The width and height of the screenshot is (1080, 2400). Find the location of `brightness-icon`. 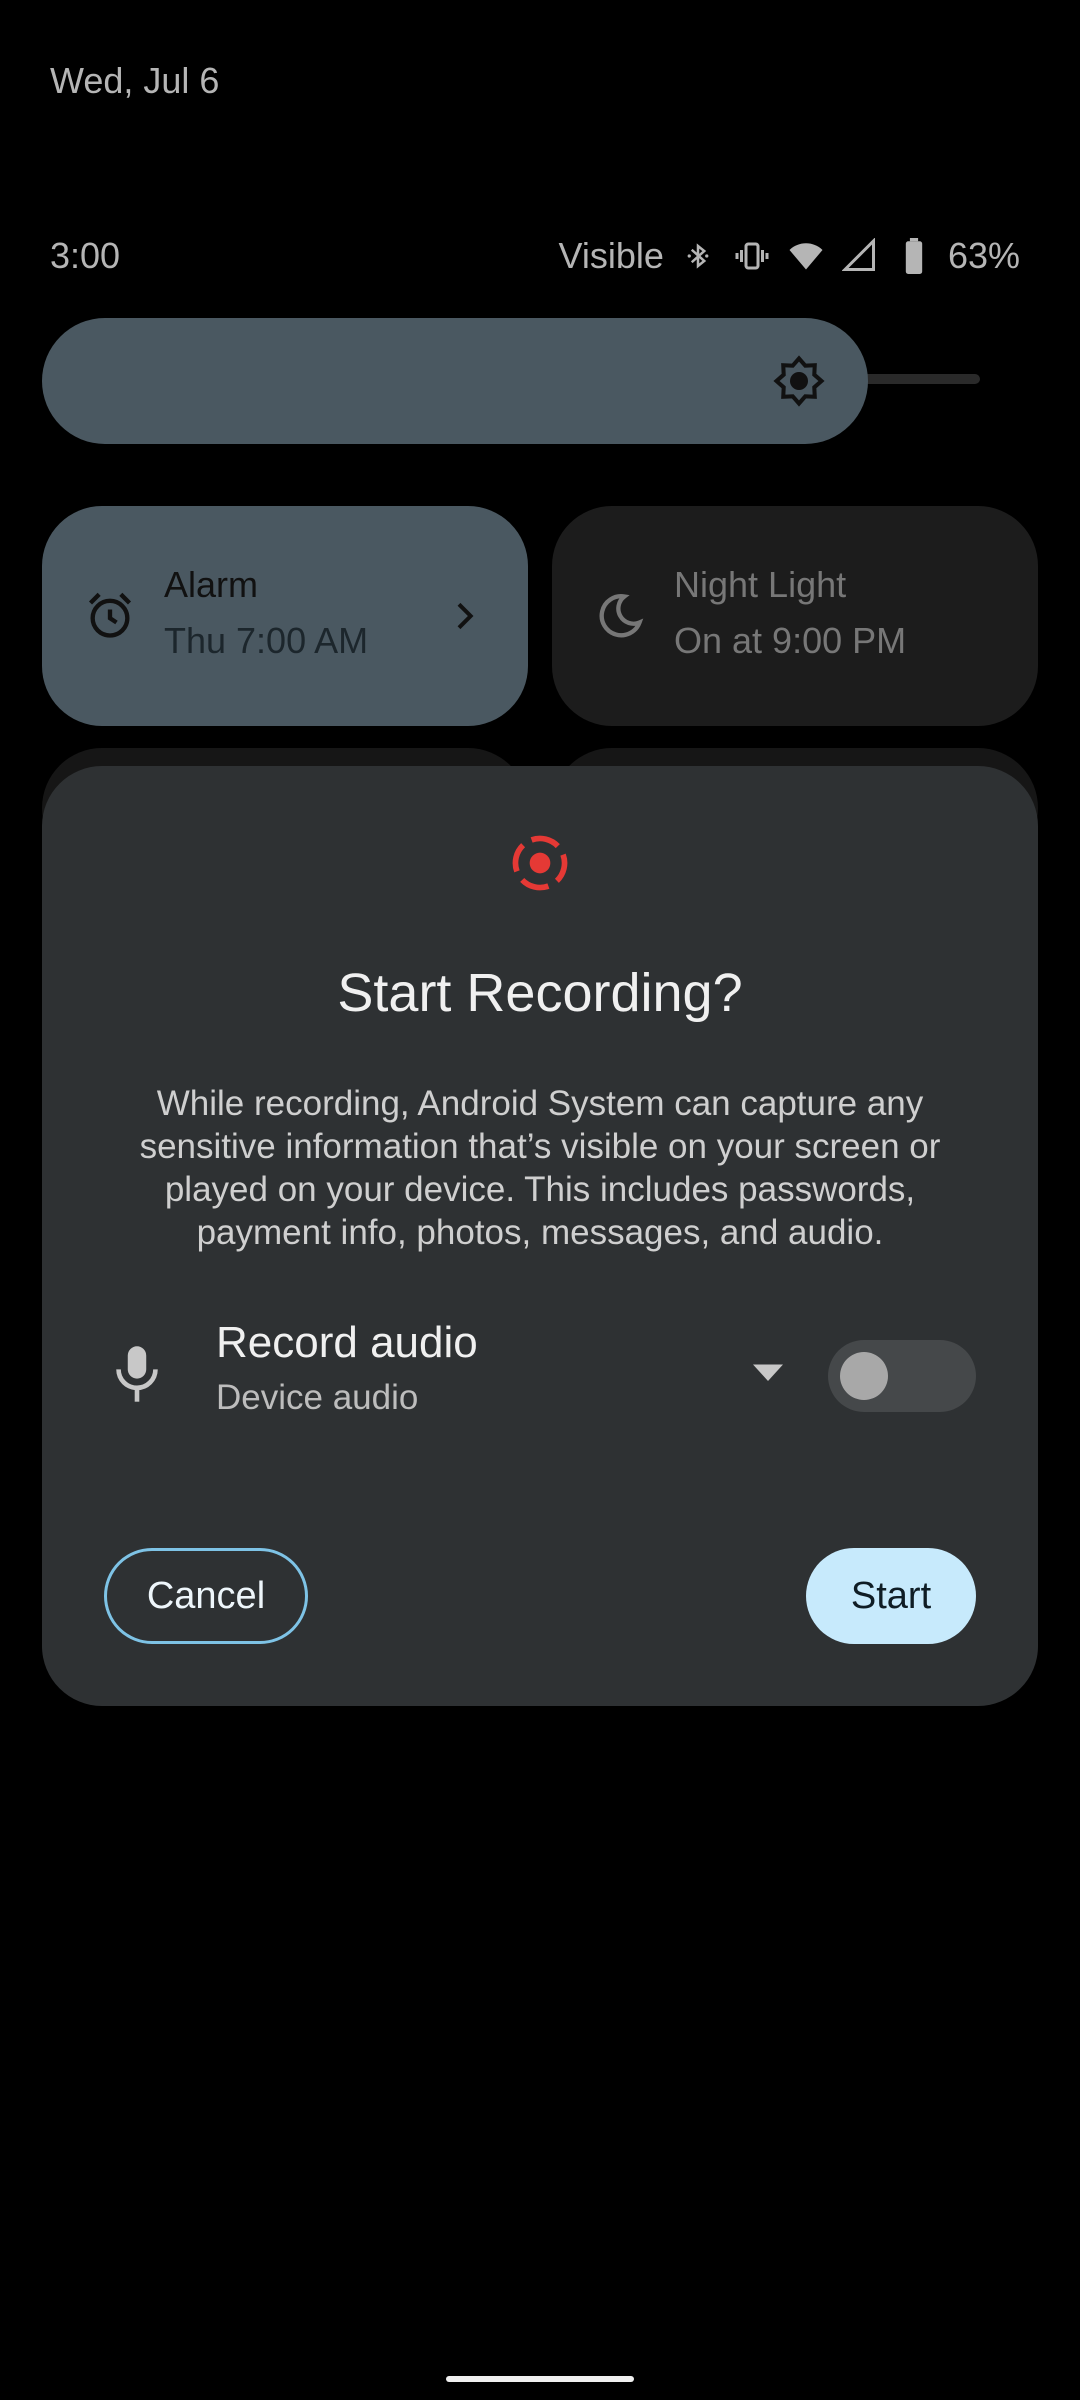

brightness-icon is located at coordinates (799, 381).